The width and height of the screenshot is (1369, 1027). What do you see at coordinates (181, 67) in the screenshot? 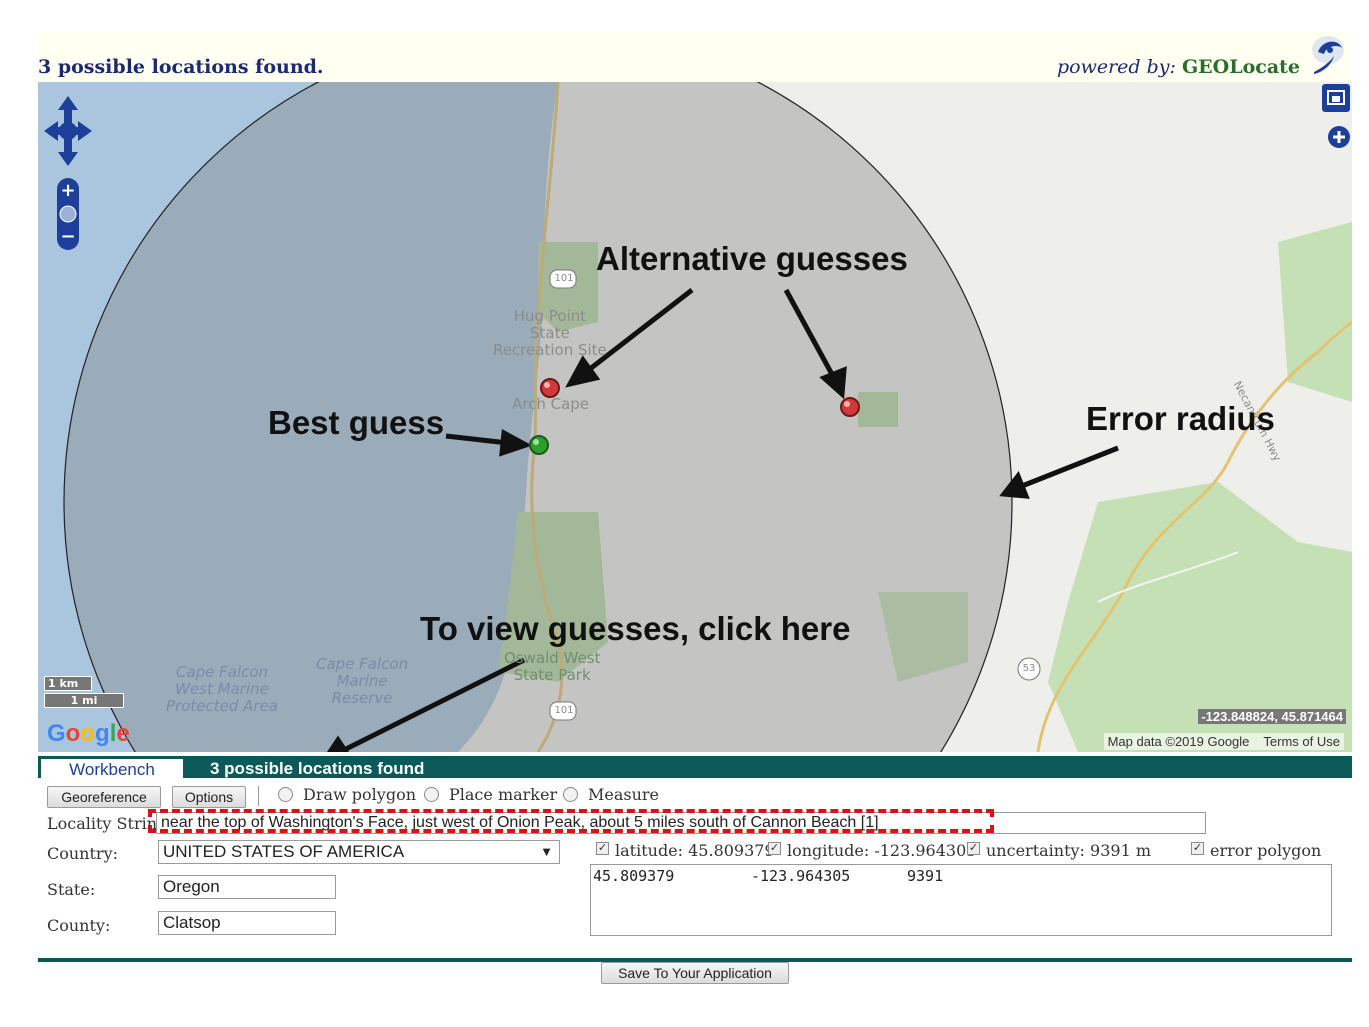
I see `results-count-heading: 3 possible locations found.` at bounding box center [181, 67].